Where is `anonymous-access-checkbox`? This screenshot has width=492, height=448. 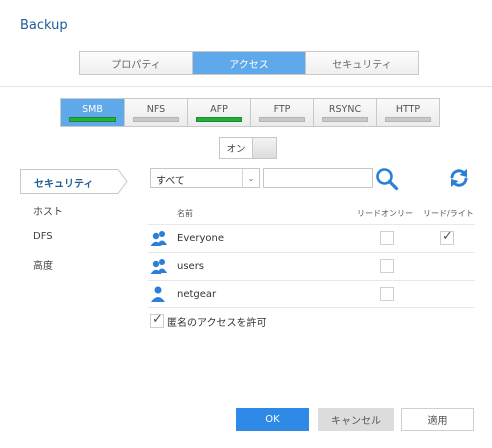 anonymous-access-checkbox is located at coordinates (157, 320).